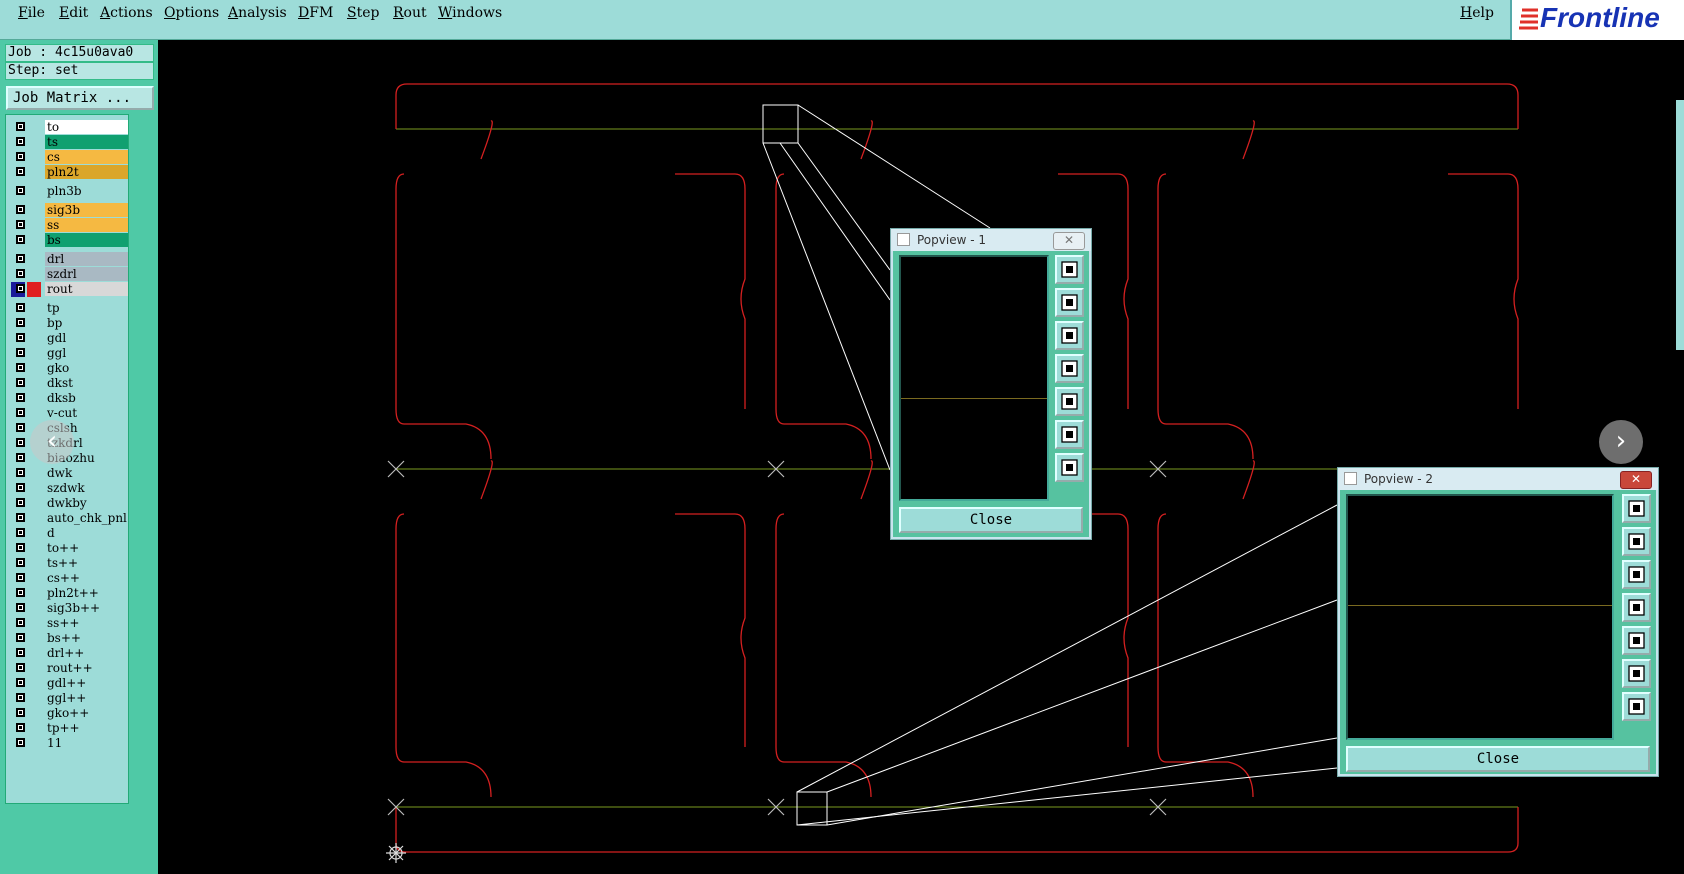  What do you see at coordinates (69, 289) in the screenshot?
I see `layer-row: rout` at bounding box center [69, 289].